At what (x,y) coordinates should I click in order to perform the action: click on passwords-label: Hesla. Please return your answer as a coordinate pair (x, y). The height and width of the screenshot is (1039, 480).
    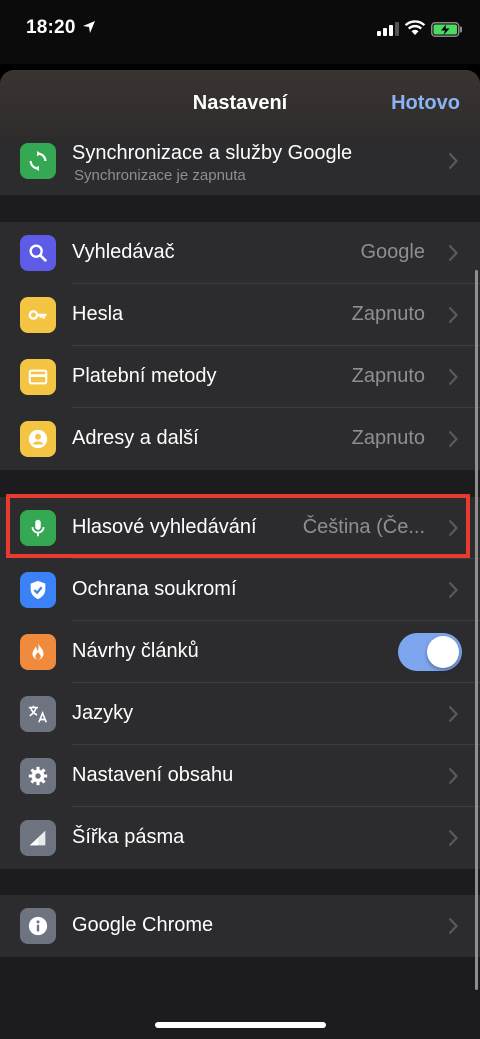
    Looking at the image, I should click on (98, 314).